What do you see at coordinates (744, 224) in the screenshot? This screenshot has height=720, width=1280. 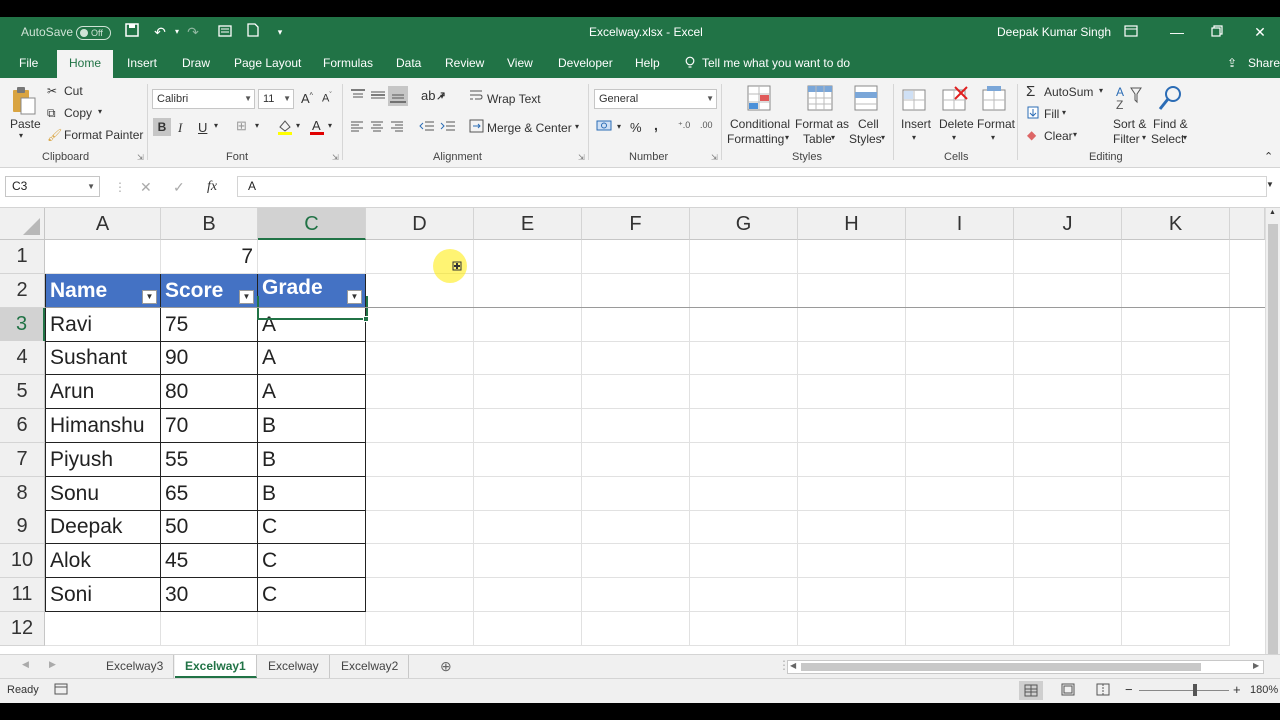 I see `column-header-g: G` at bounding box center [744, 224].